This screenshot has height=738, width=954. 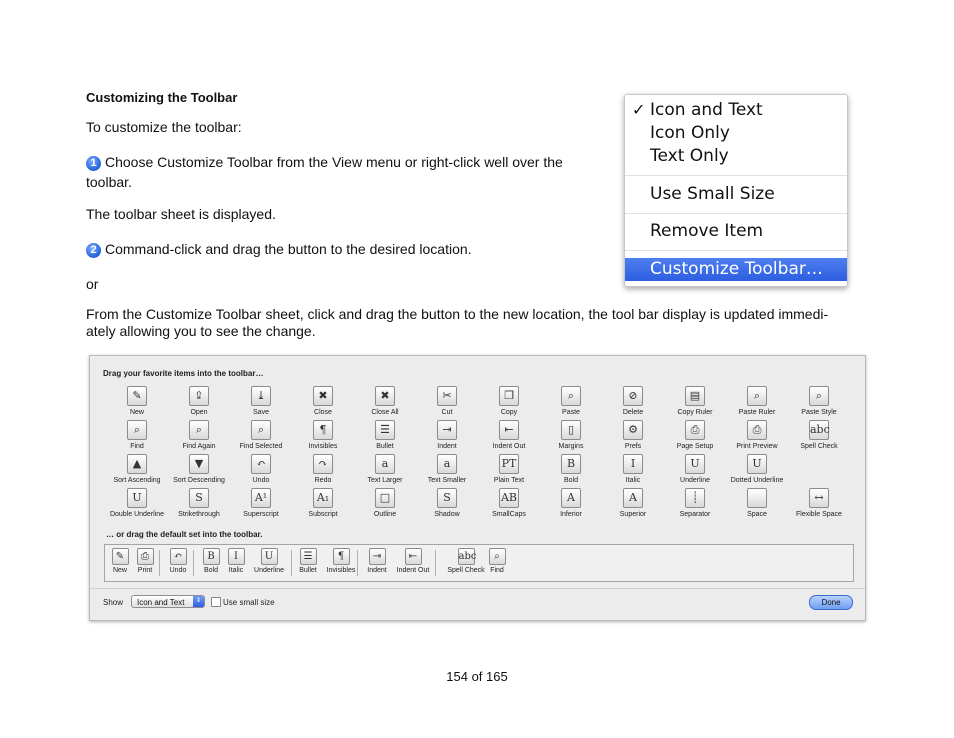 I want to click on toolbar-item: S Shadow, so click(x=447, y=503).